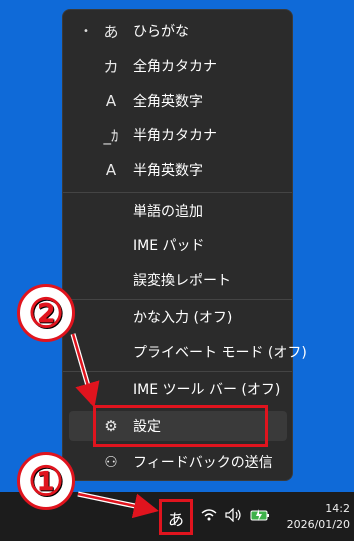 This screenshot has width=354, height=541. What do you see at coordinates (85, 370) in the screenshot?
I see `arrow-two` at bounding box center [85, 370].